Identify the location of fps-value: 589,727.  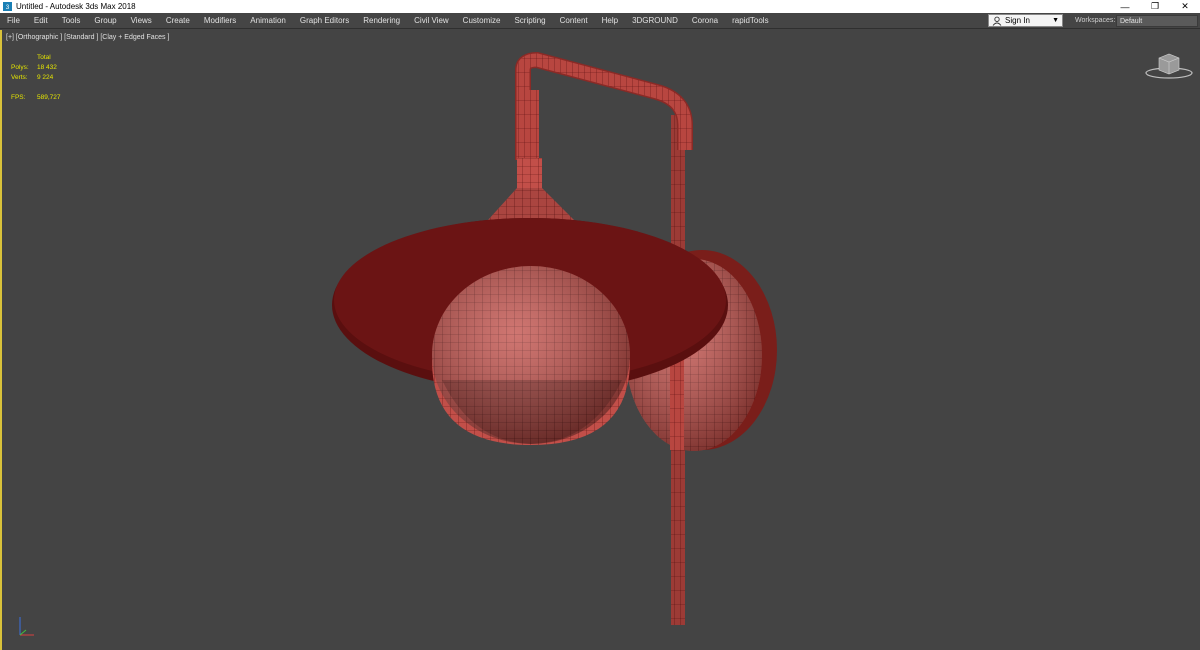
(49, 97).